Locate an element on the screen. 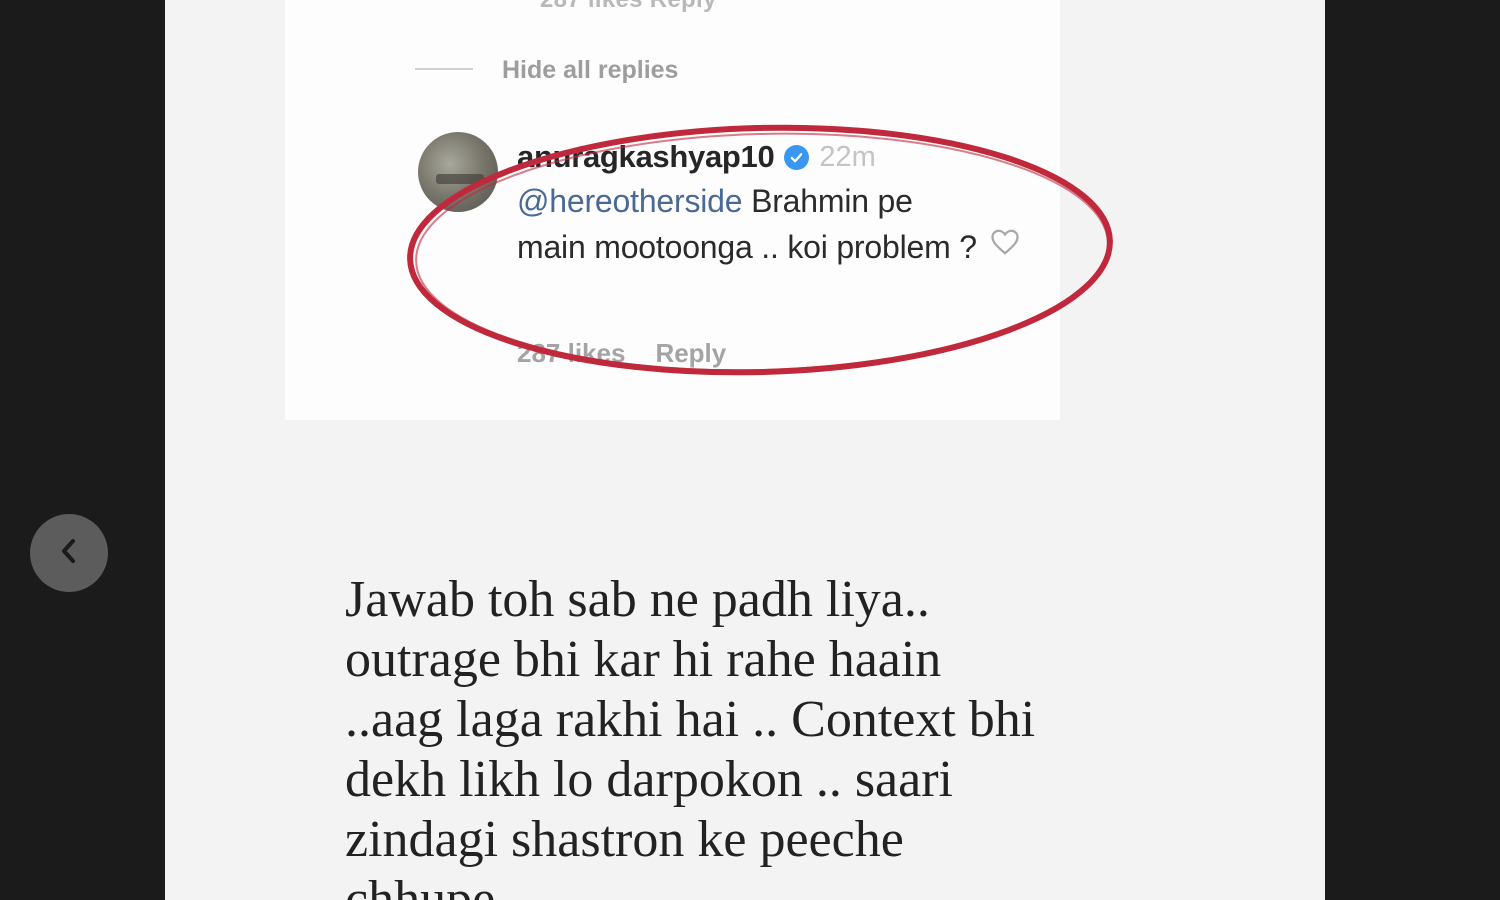 The width and height of the screenshot is (1500, 900). verified-badge-icon is located at coordinates (797, 157).